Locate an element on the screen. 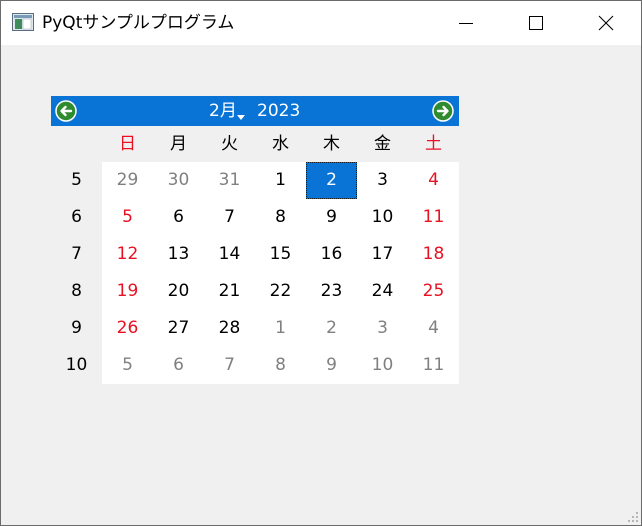 This screenshot has height=526, width=642. day-cell: 31 is located at coordinates (229, 180).